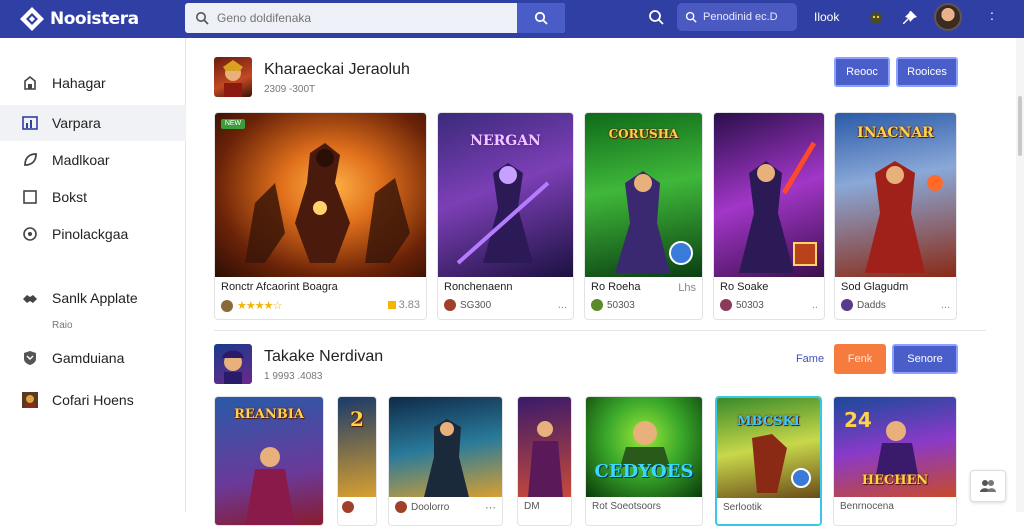 The width and height of the screenshot is (1024, 526). Describe the element at coordinates (88, 358) in the screenshot. I see `sidebar-item-label: Gamduiana` at that location.